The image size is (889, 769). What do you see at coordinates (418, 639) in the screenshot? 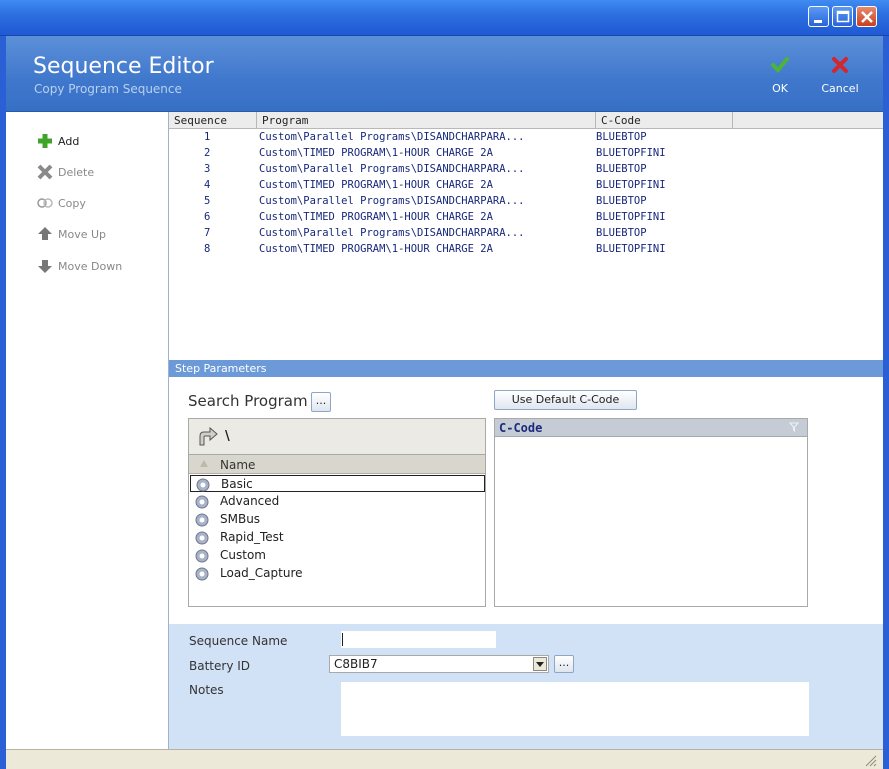
I see `sequence-name-input` at bounding box center [418, 639].